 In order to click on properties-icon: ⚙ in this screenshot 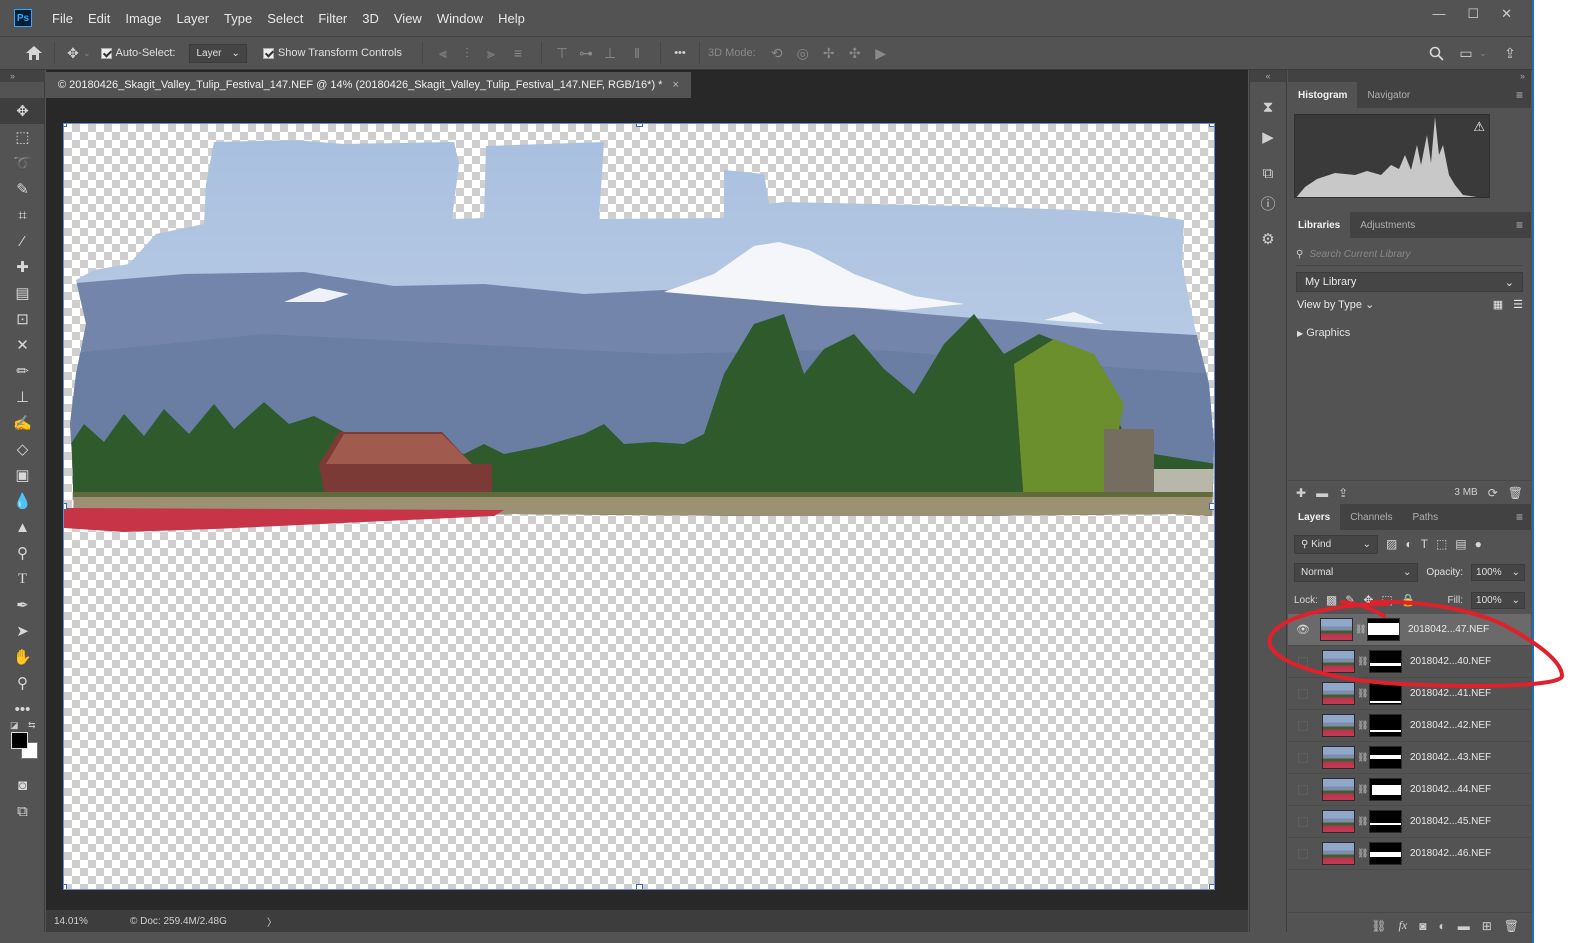, I will do `click(1268, 239)`.